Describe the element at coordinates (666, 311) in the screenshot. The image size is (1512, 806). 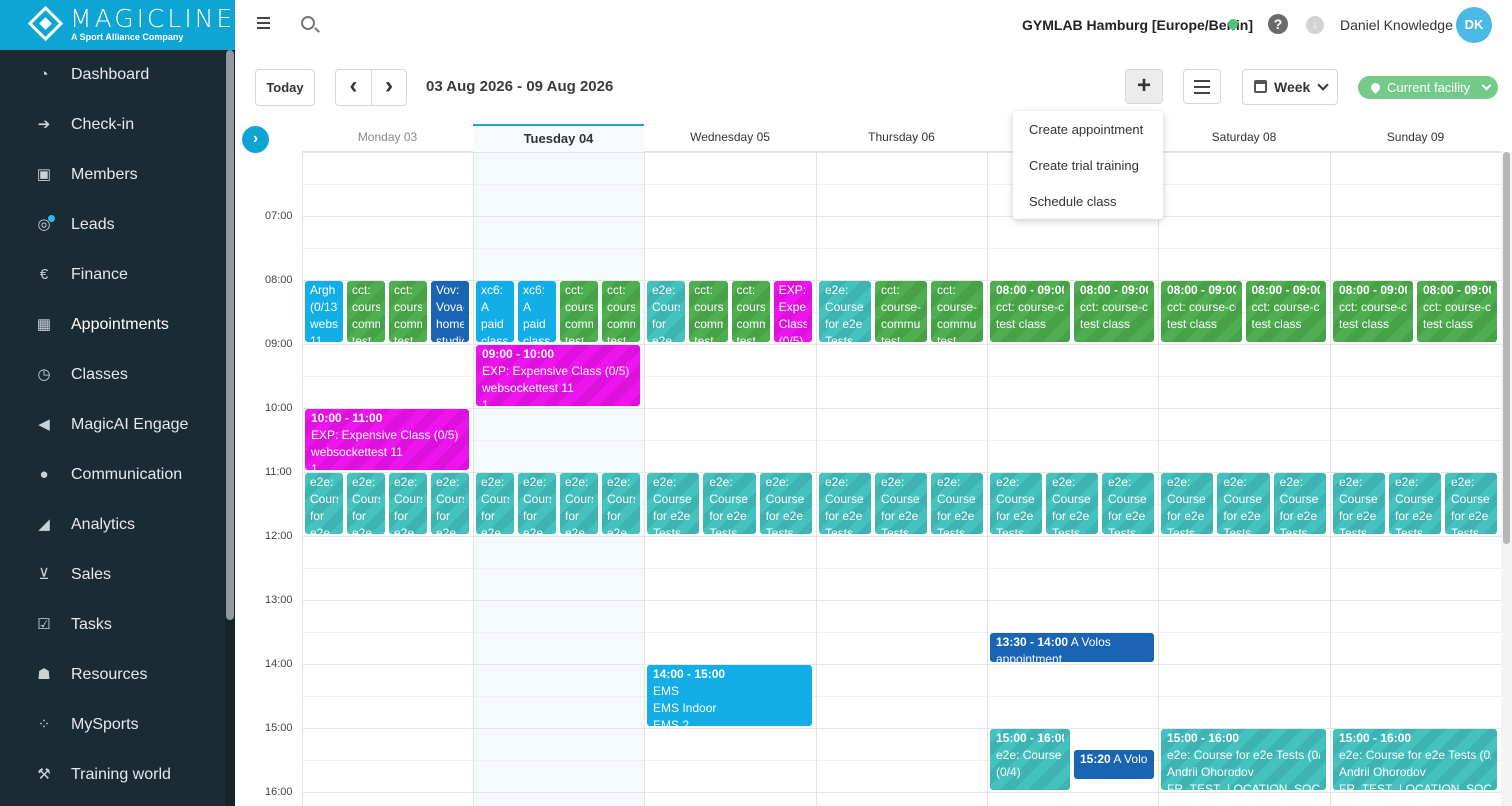
I see `calendar-event: e2e: Course for e2e` at that location.